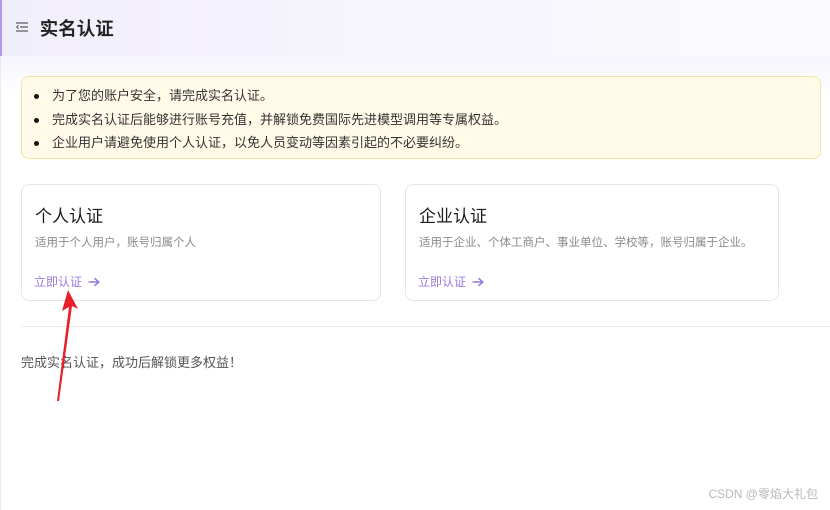  What do you see at coordinates (427, 97) in the screenshot?
I see `notice-item: 为了您的账户安全，请完成实名认证。` at bounding box center [427, 97].